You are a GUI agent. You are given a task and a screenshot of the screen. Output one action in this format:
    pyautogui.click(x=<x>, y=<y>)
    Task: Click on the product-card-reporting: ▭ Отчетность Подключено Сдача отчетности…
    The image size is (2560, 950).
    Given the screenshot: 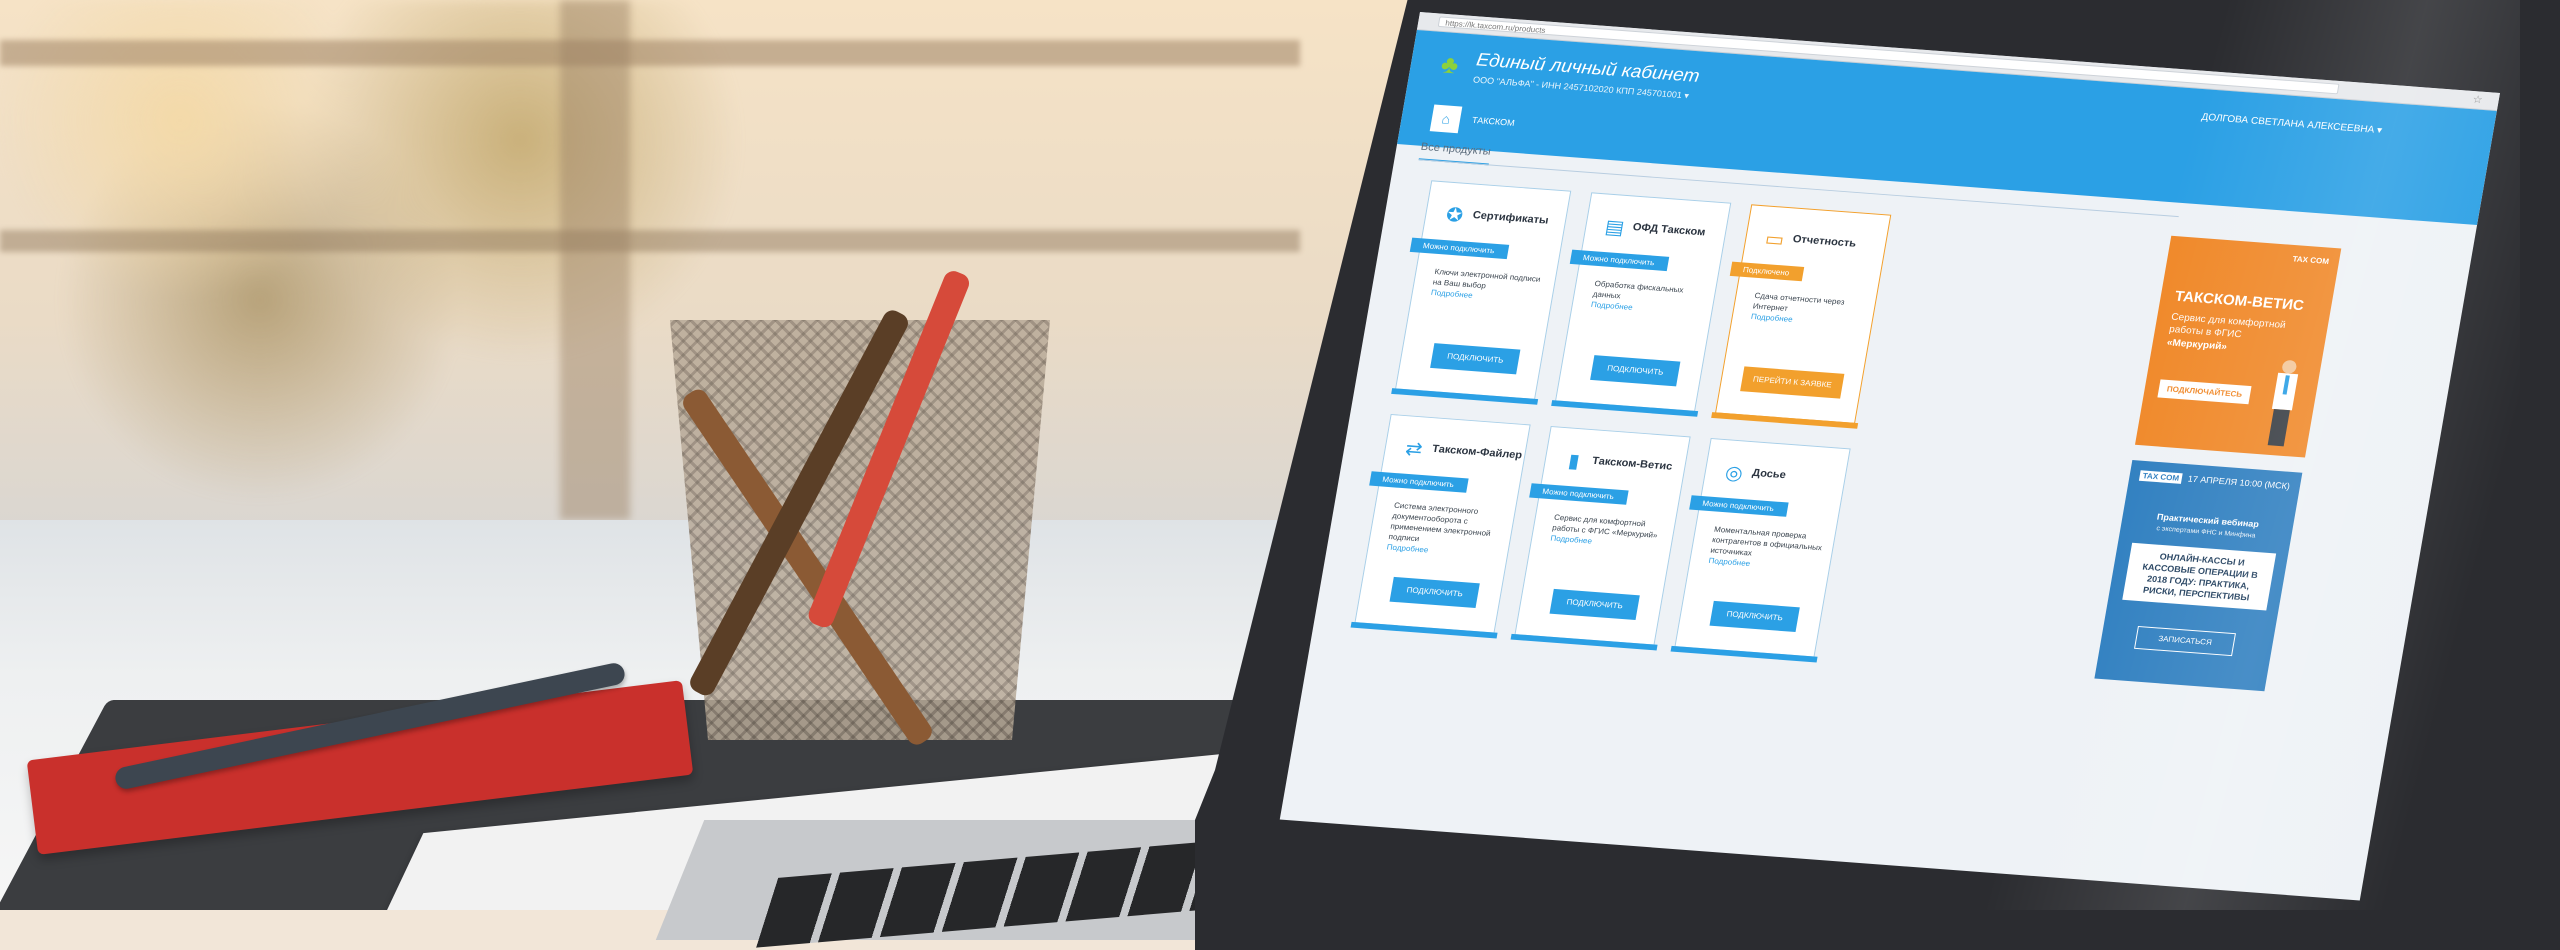 What is the action you would take?
    pyautogui.click(x=1801, y=316)
    